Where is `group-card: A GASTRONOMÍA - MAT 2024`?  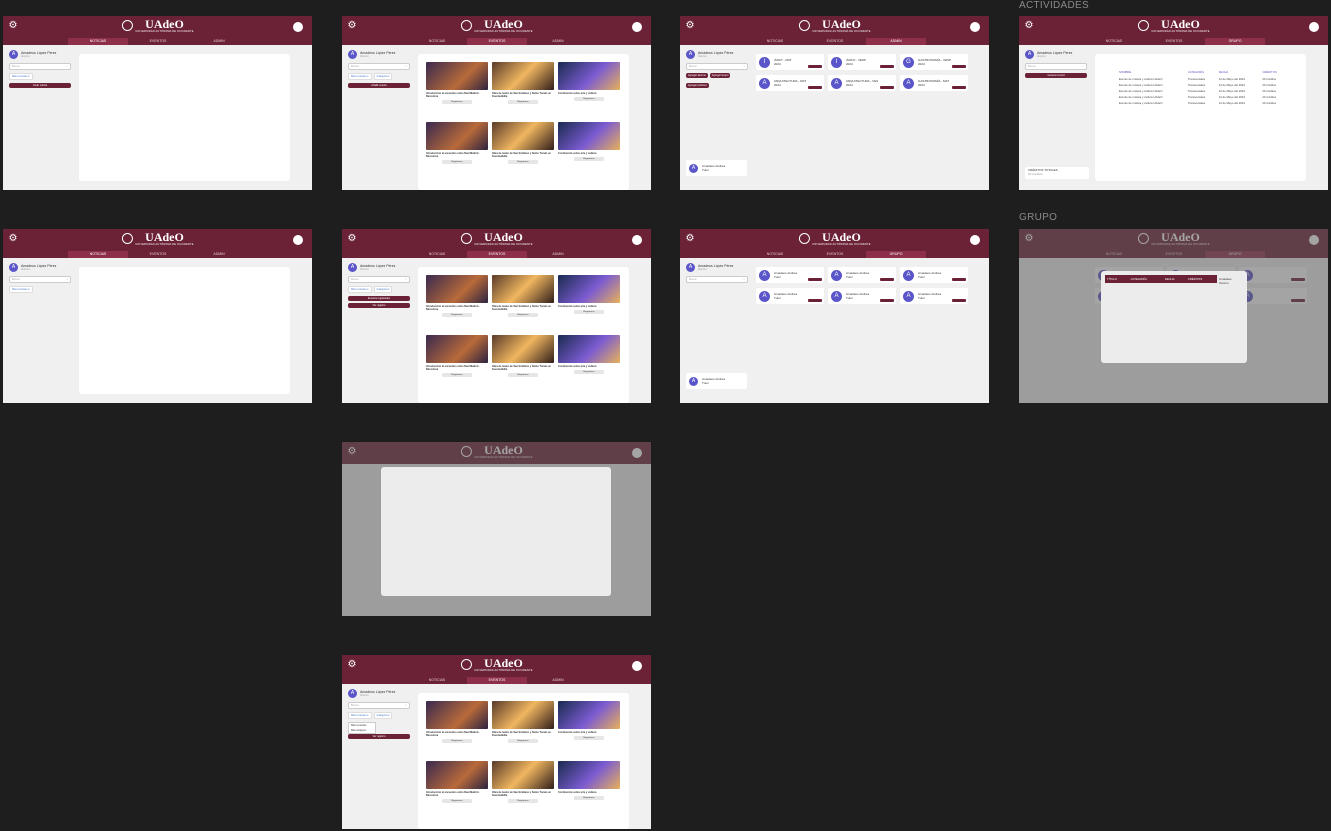 group-card: A GASTRONOMÍA - MAT 2024 is located at coordinates (934, 83).